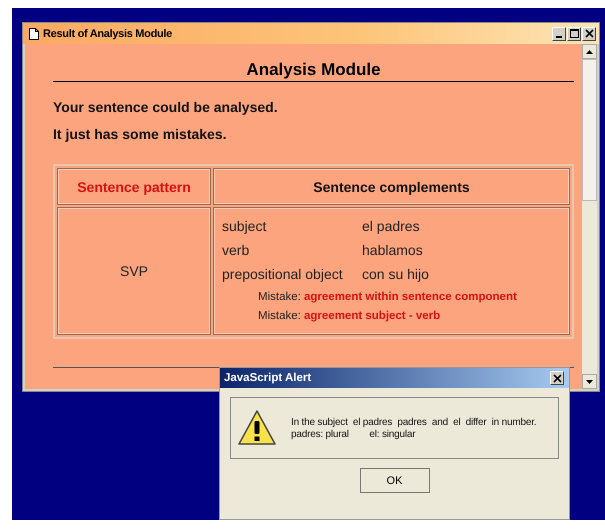  Describe the element at coordinates (350, 316) in the screenshot. I see `mistake-note: Mistake: agreement subject - verb` at that location.